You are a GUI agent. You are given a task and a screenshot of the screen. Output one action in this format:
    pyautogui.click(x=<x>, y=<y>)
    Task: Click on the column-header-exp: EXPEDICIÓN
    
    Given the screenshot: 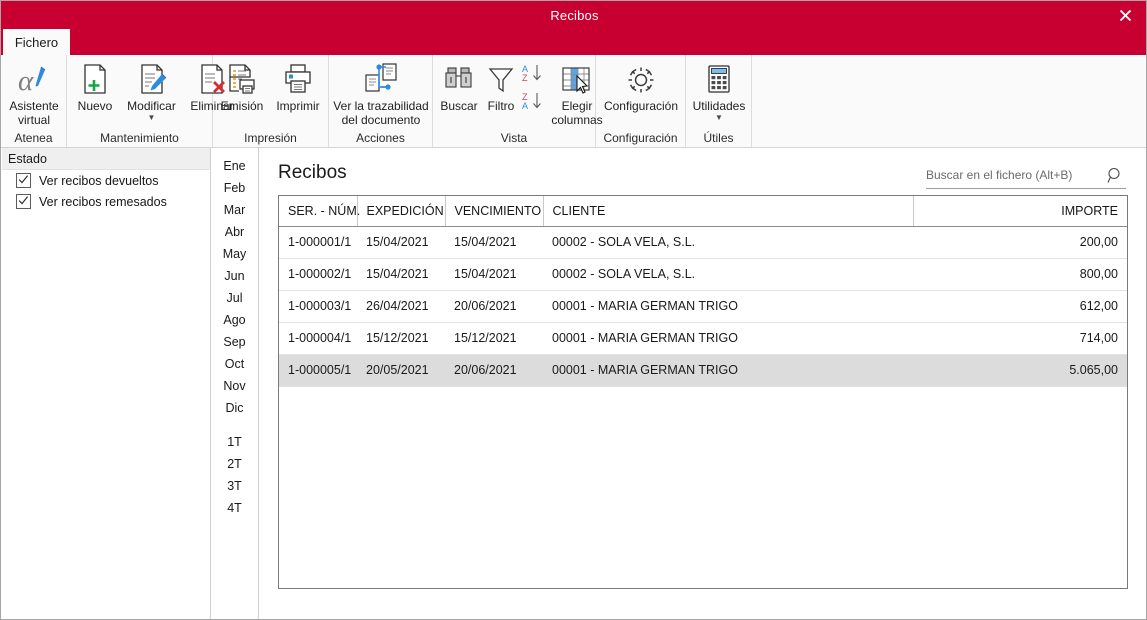 What is the action you would take?
    pyautogui.click(x=401, y=211)
    